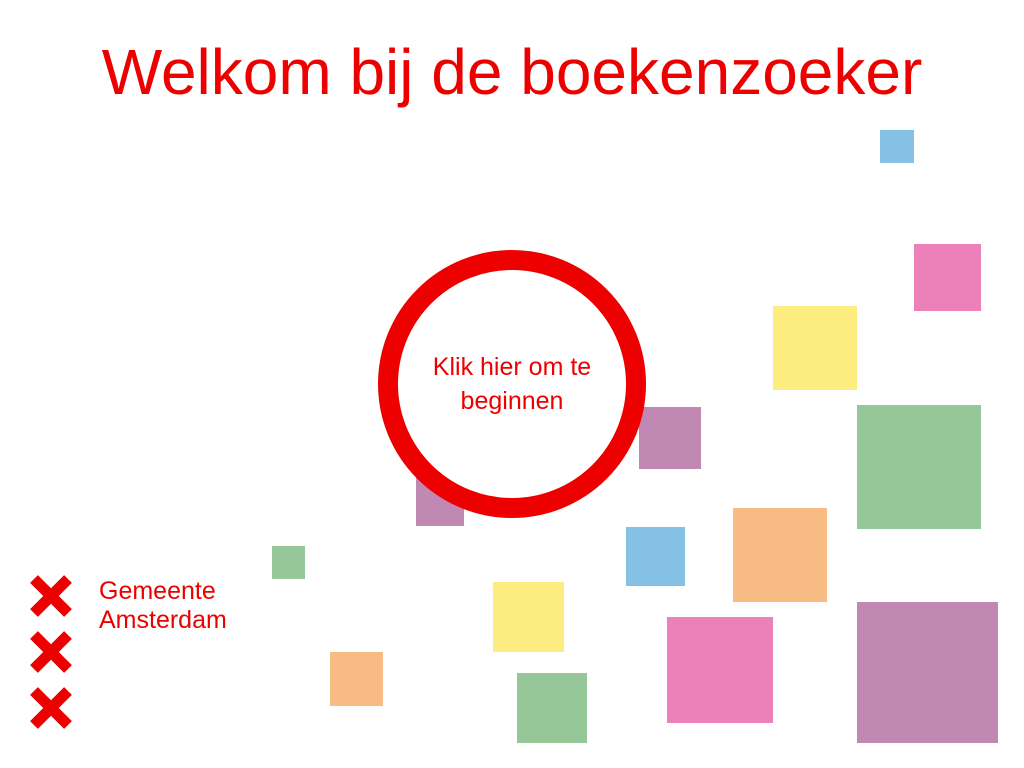 Image resolution: width=1024 pixels, height=768 pixels. I want to click on start-button-label: Klik hier om te beginnen, so click(512, 384).